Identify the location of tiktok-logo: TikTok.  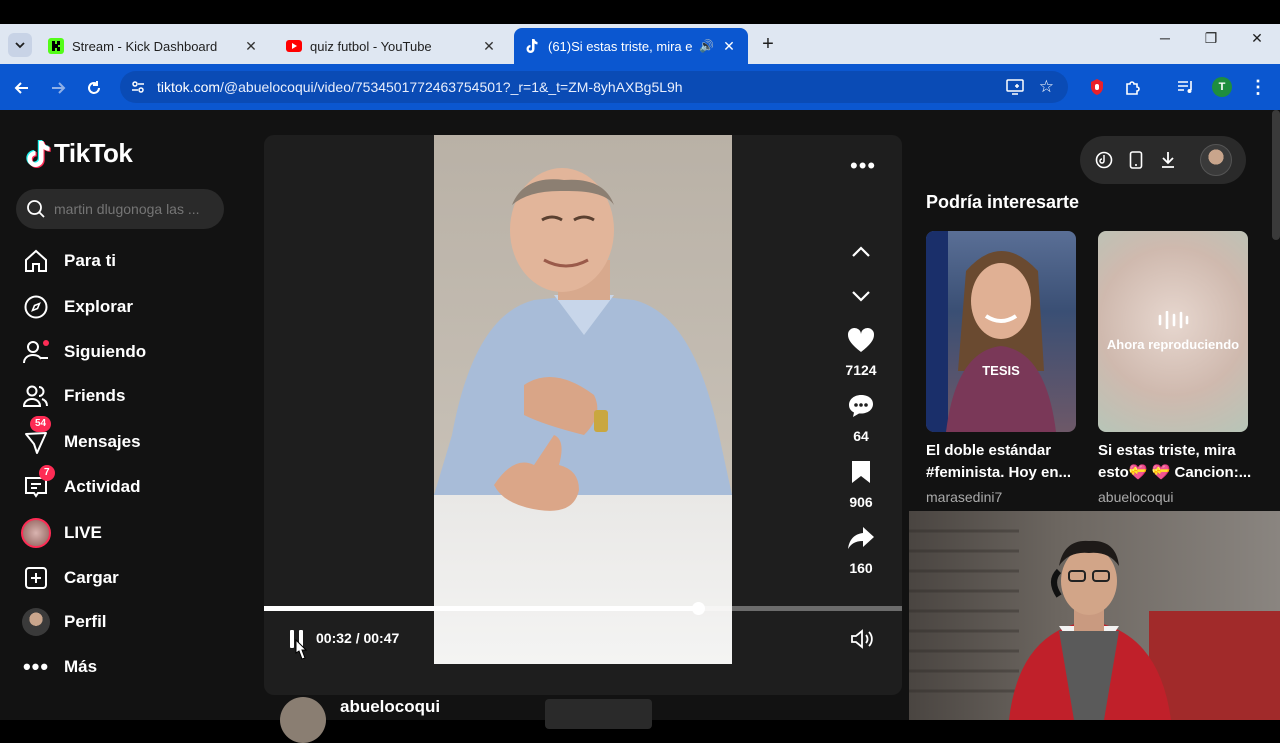
(78, 153).